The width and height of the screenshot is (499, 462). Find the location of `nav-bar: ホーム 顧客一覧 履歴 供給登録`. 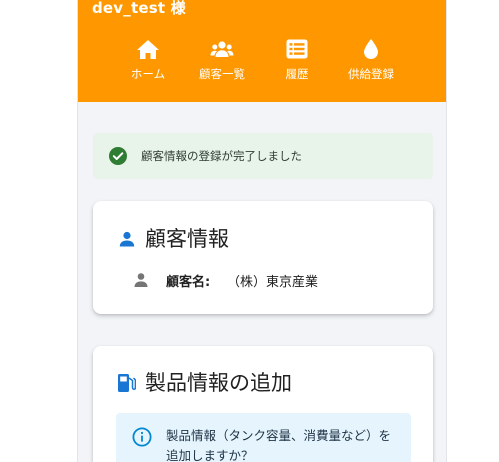

nav-bar: ホーム 顧客一覧 履歴 供給登録 is located at coordinates (262, 62).